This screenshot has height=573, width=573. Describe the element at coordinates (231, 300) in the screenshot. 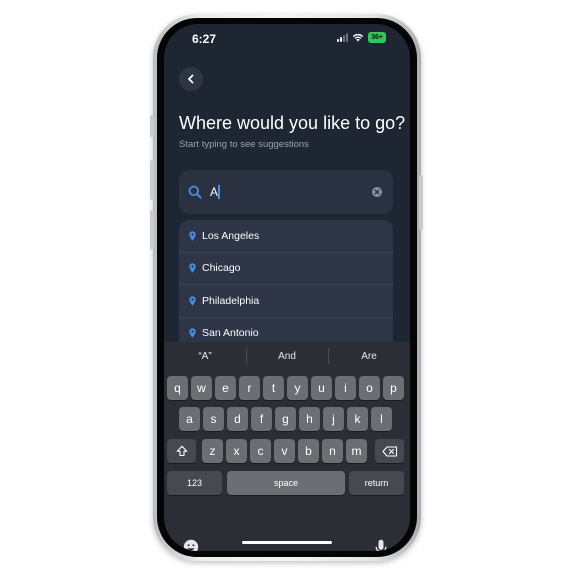

I see `suggestion-label: Philadelphia` at that location.